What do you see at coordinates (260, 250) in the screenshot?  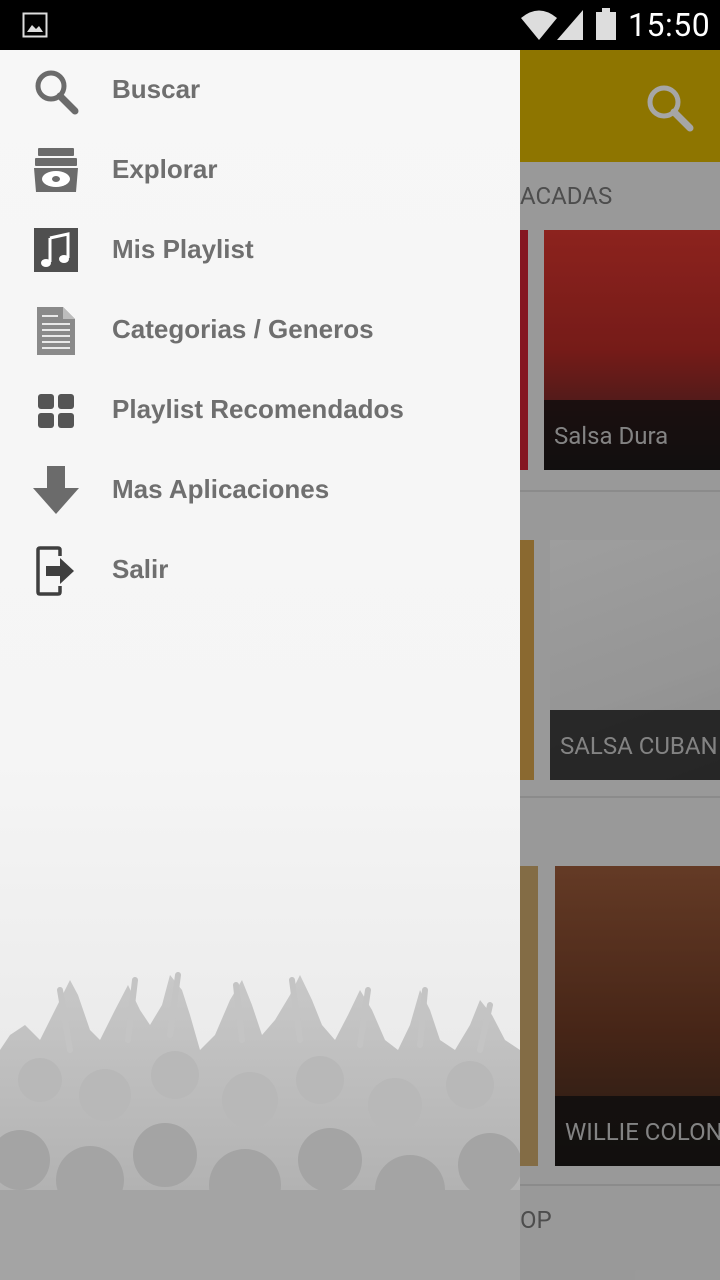 I see `menu-item-mis-playlist: Mis Playlist` at bounding box center [260, 250].